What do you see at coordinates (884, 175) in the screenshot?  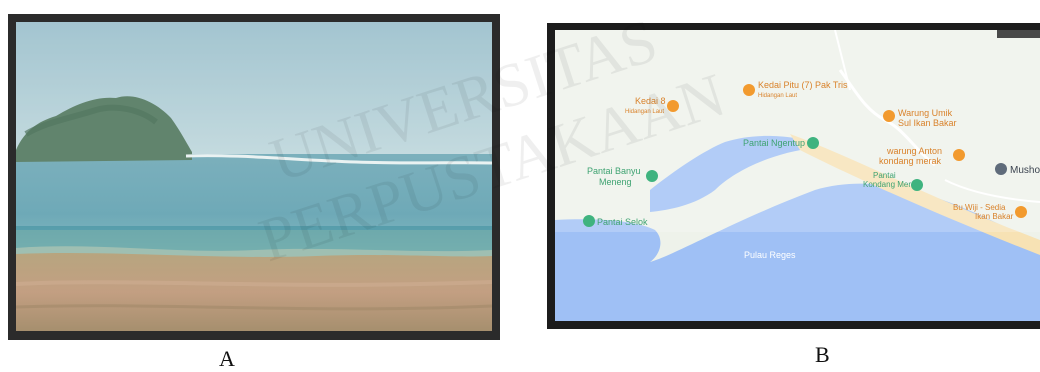 I see `svg-text: Pantai` at bounding box center [884, 175].